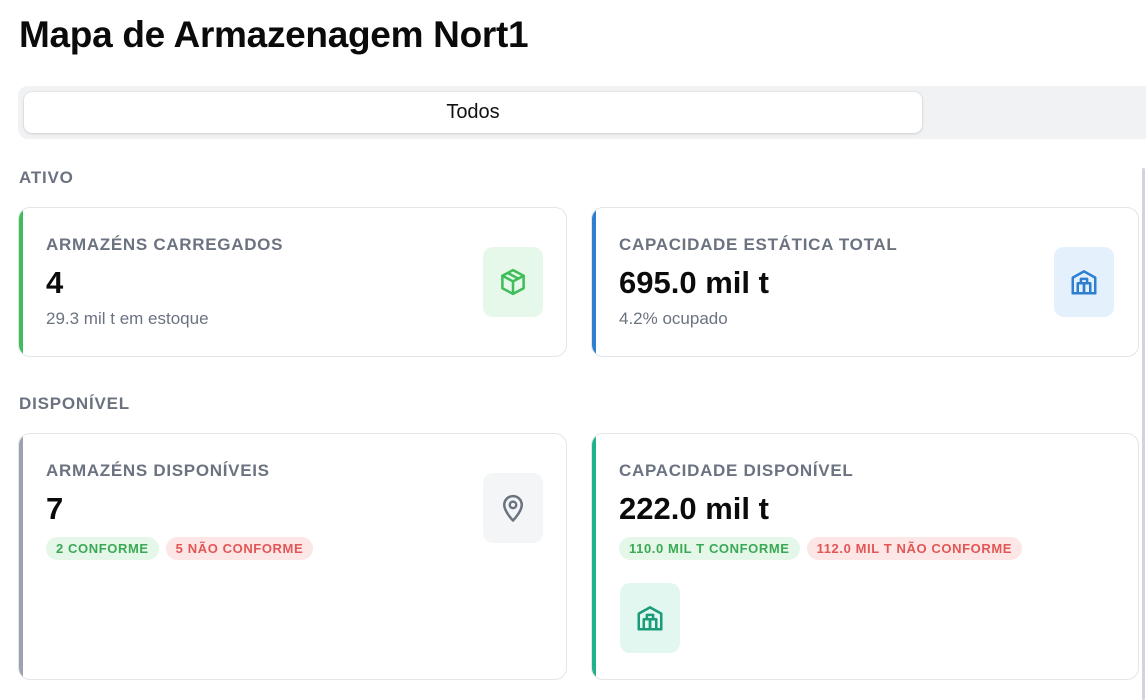  I want to click on scrollbar, so click(1143, 434).